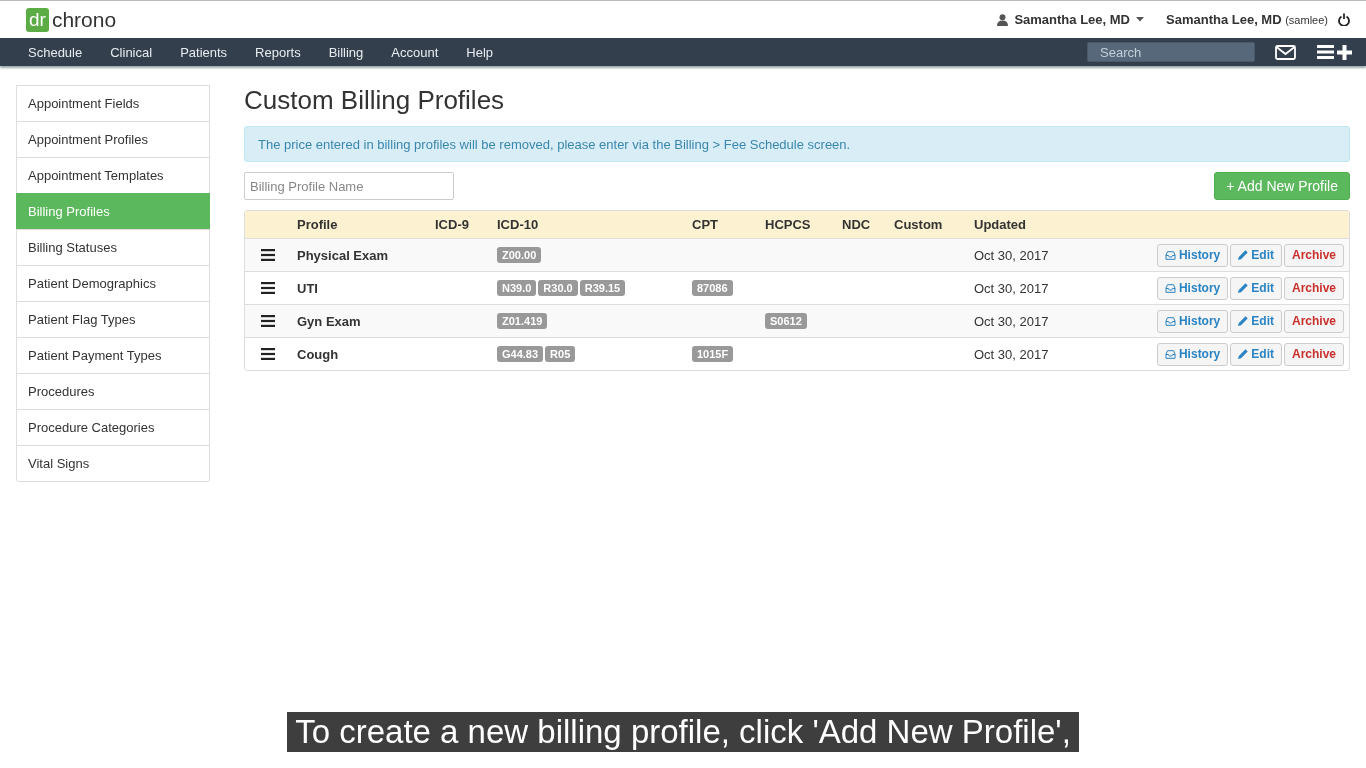  I want to click on column-header: ICD-10, so click(518, 224).